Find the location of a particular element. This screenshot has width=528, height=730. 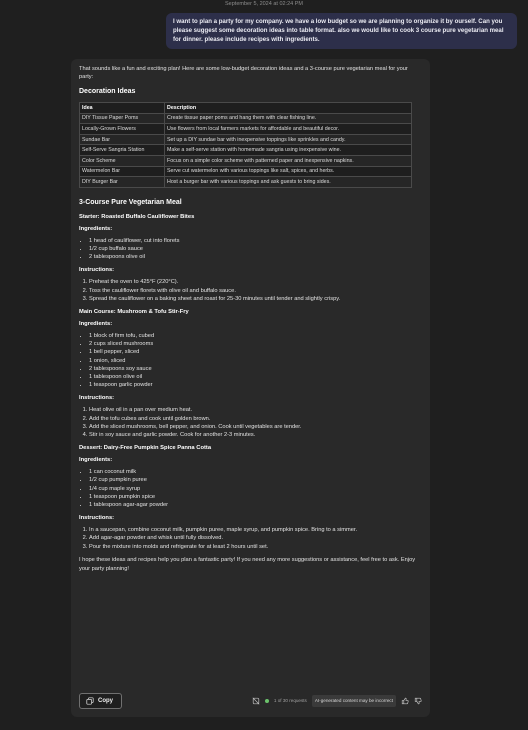

decoration-heading: Decoration Ideas is located at coordinates (107, 91).